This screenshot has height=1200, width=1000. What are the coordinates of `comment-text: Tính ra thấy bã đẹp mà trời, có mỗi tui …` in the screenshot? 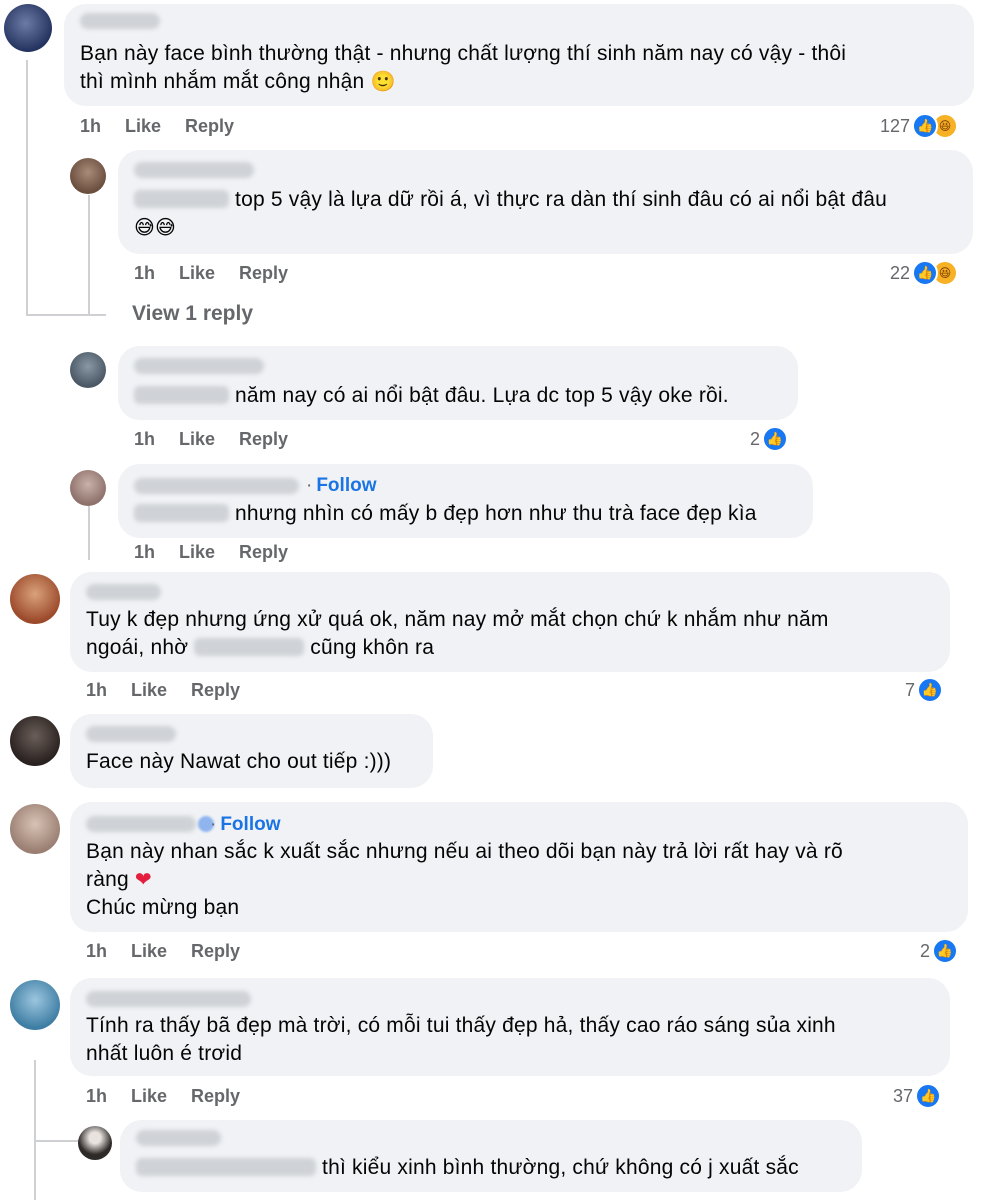 It's located at (511, 1040).